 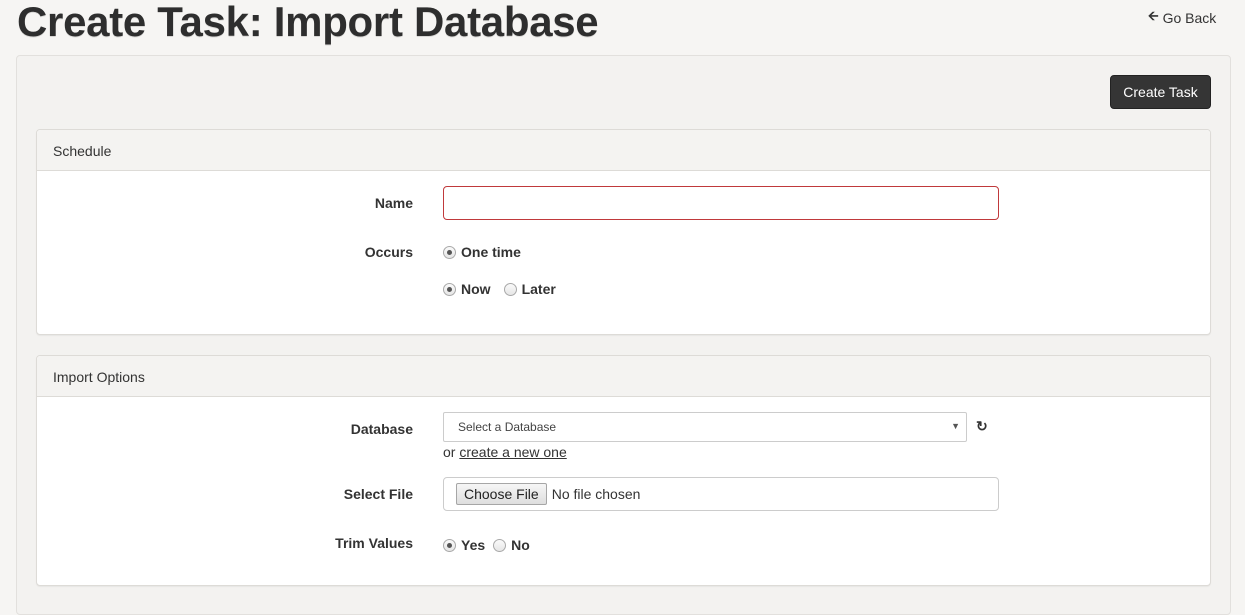 I want to click on trim-yes-option: Yes, so click(x=464, y=545).